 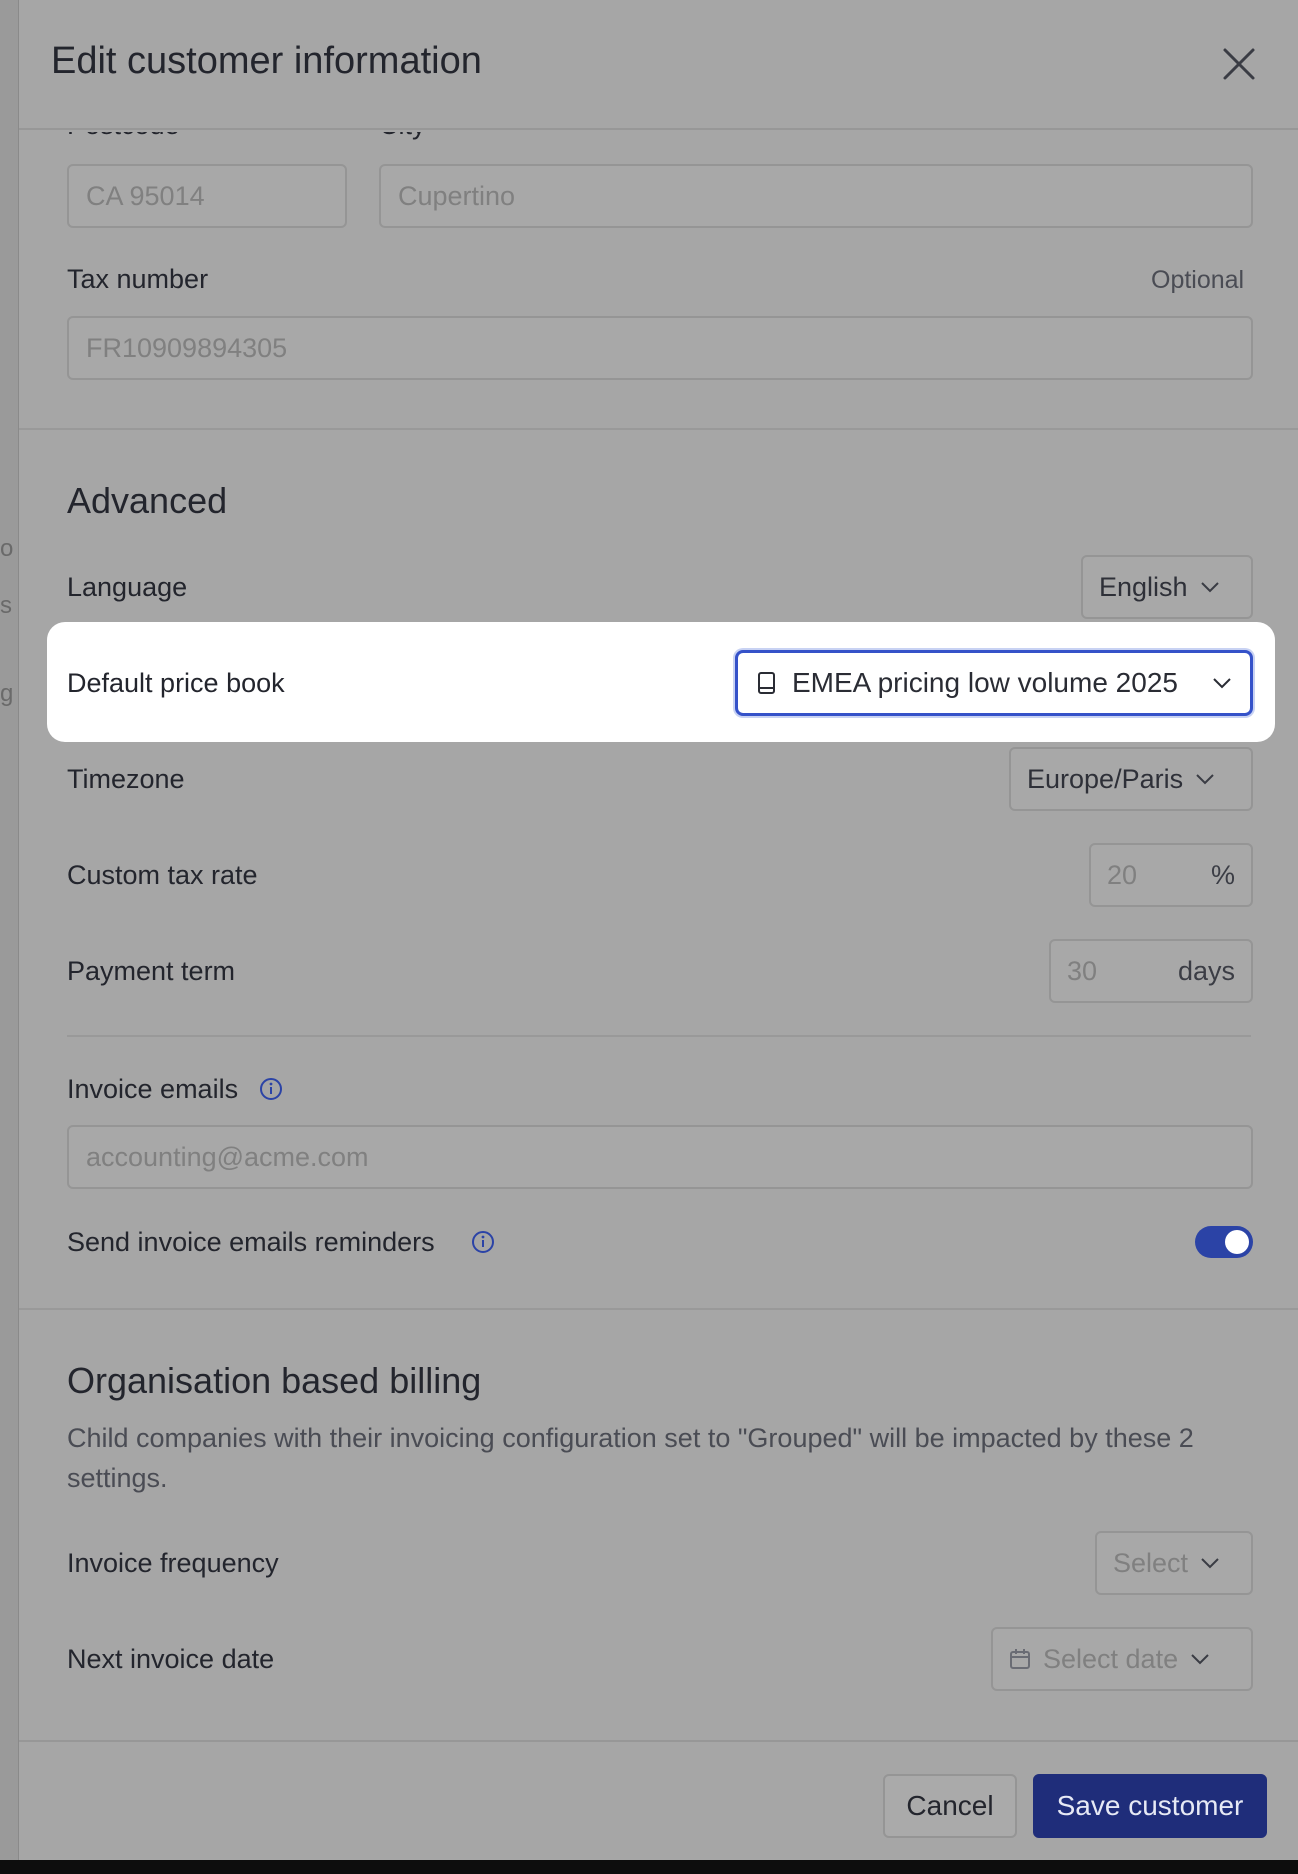 I want to click on invoice-emails-label: Invoice emails, so click(x=153, y=1089).